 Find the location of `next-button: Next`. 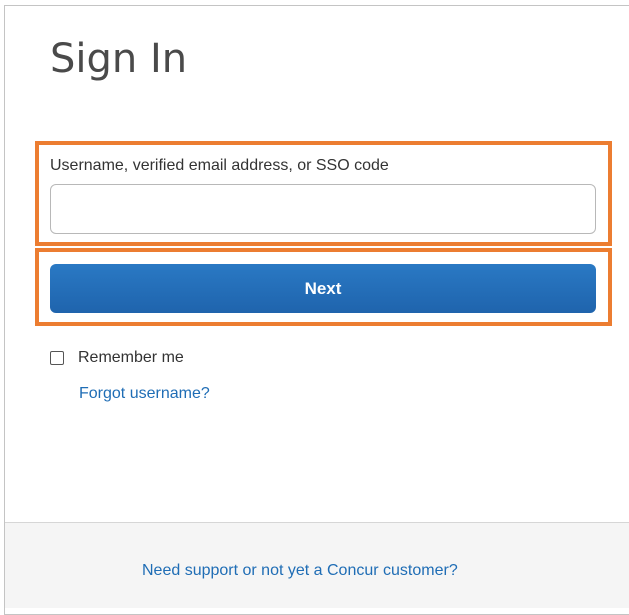

next-button: Next is located at coordinates (323, 288).